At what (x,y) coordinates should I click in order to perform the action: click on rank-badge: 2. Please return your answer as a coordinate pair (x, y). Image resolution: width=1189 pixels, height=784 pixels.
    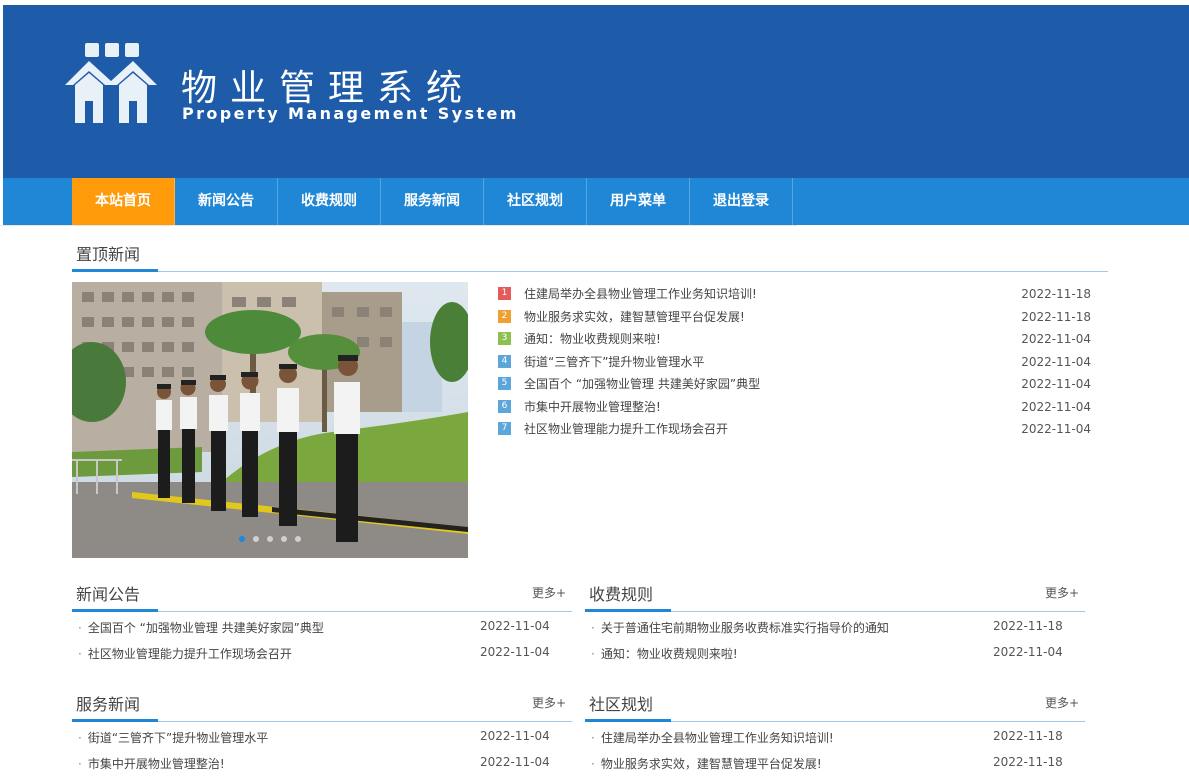
    Looking at the image, I should click on (504, 316).